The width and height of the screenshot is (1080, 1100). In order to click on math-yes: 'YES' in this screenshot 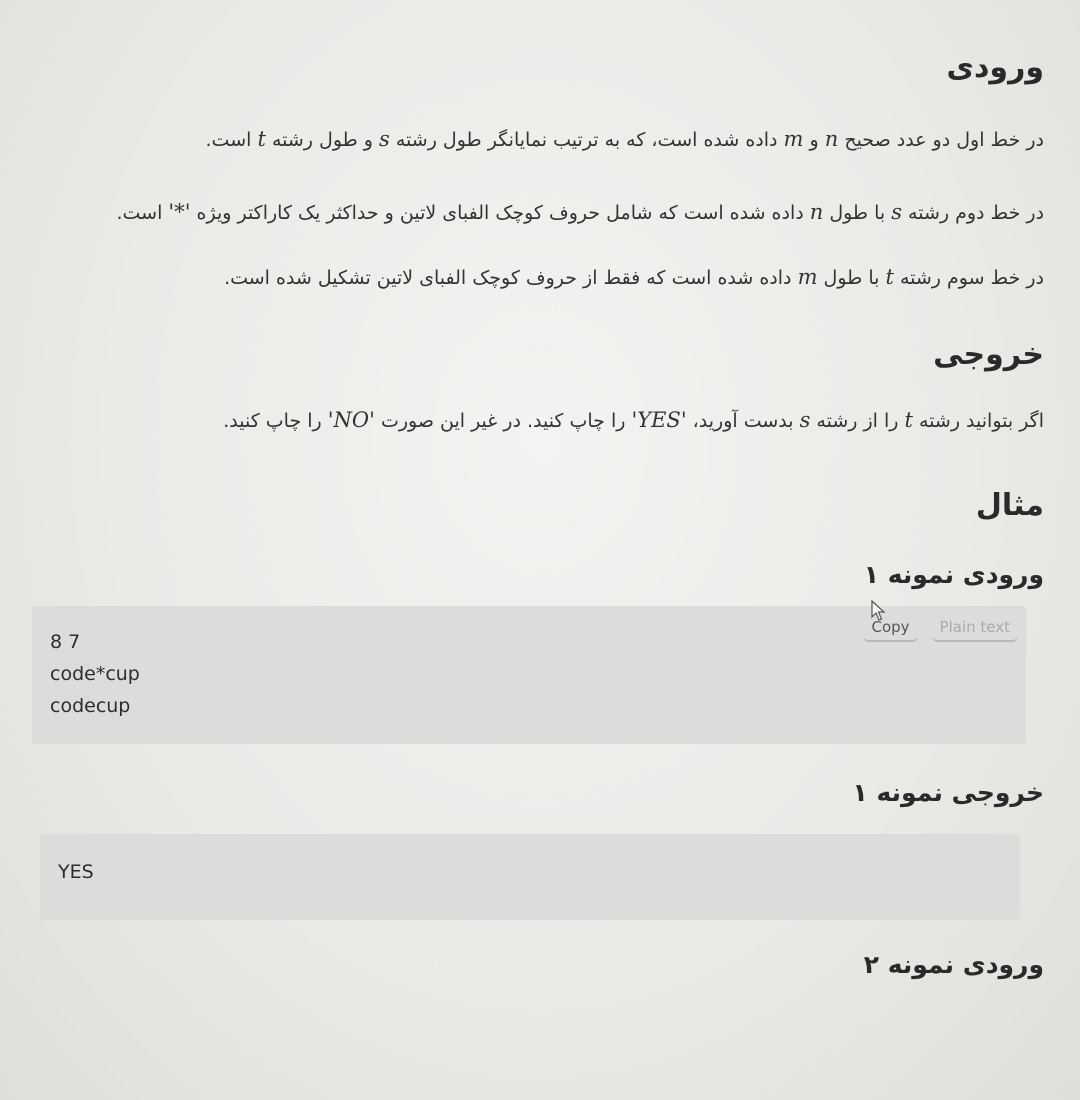, I will do `click(659, 420)`.